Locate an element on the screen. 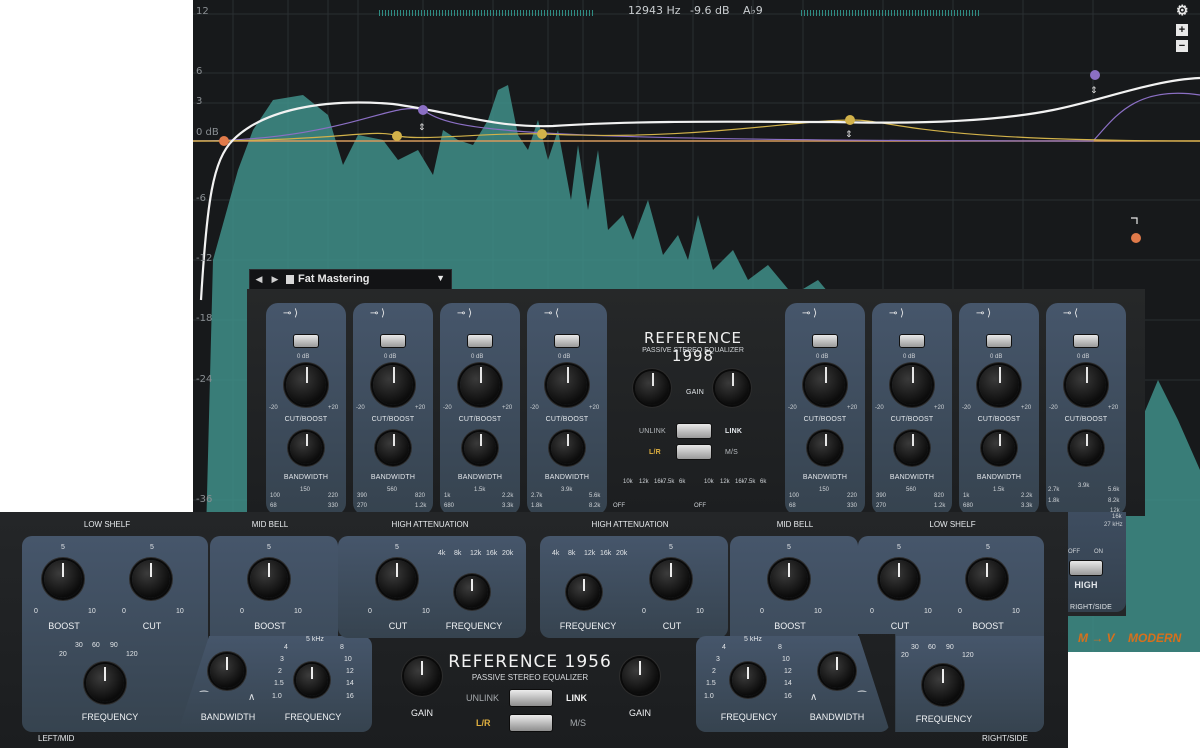 The width and height of the screenshot is (1200, 748). zoom-in-icon: + is located at coordinates (1182, 30).